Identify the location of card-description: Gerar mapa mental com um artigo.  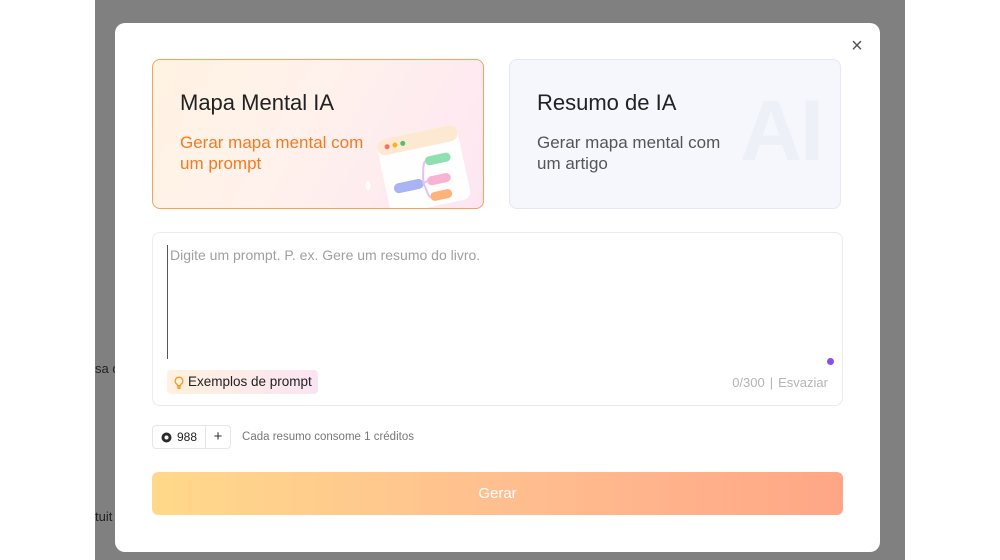
(629, 153).